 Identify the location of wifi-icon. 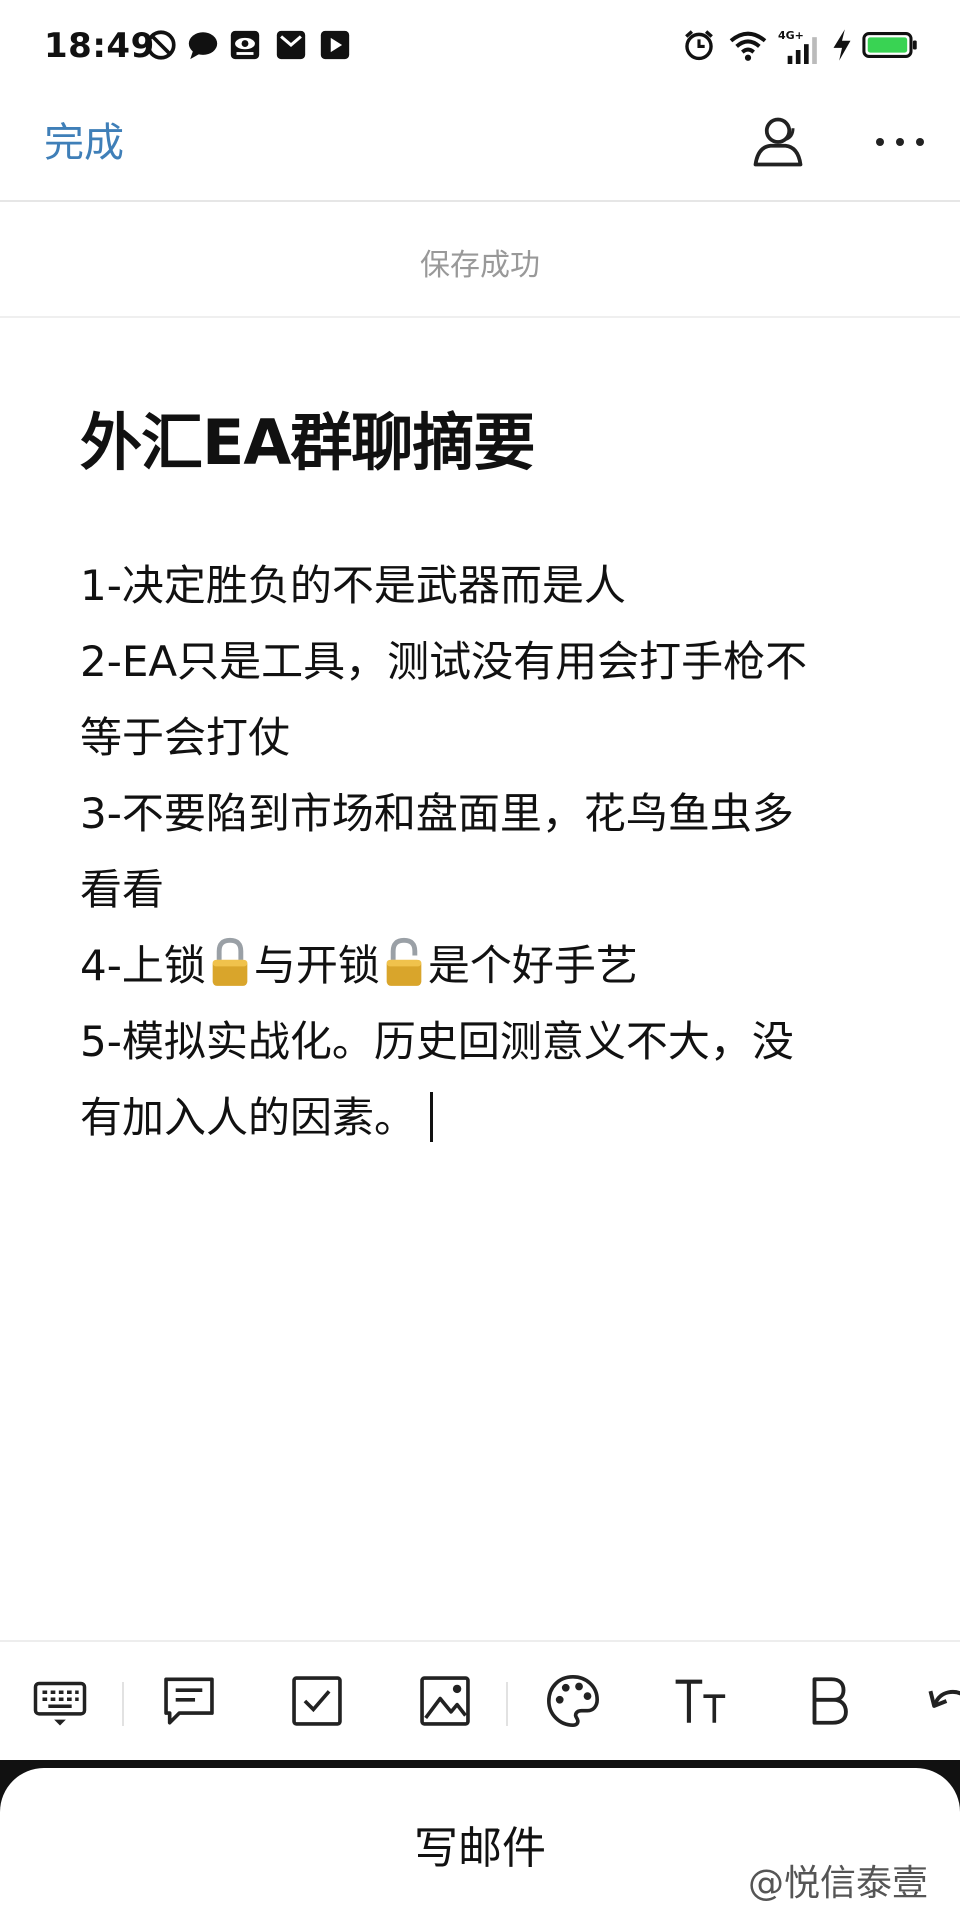
(748, 45).